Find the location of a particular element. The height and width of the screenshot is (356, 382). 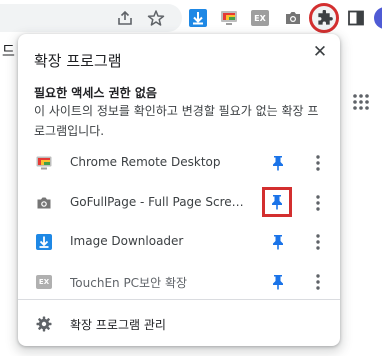

section-heading: 필요한 액세스 권한 없음 is located at coordinates (95, 93).